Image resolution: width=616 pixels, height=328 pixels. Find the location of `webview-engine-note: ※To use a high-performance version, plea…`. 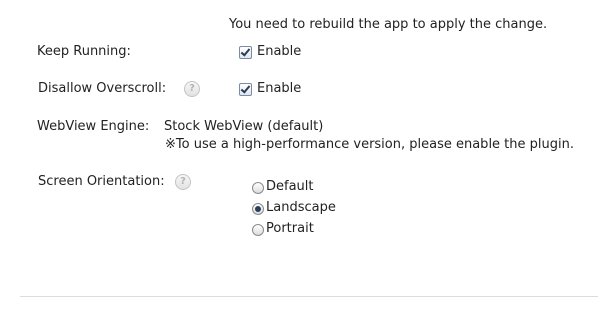

webview-engine-note: ※To use a high-performance version, plea… is located at coordinates (369, 144).